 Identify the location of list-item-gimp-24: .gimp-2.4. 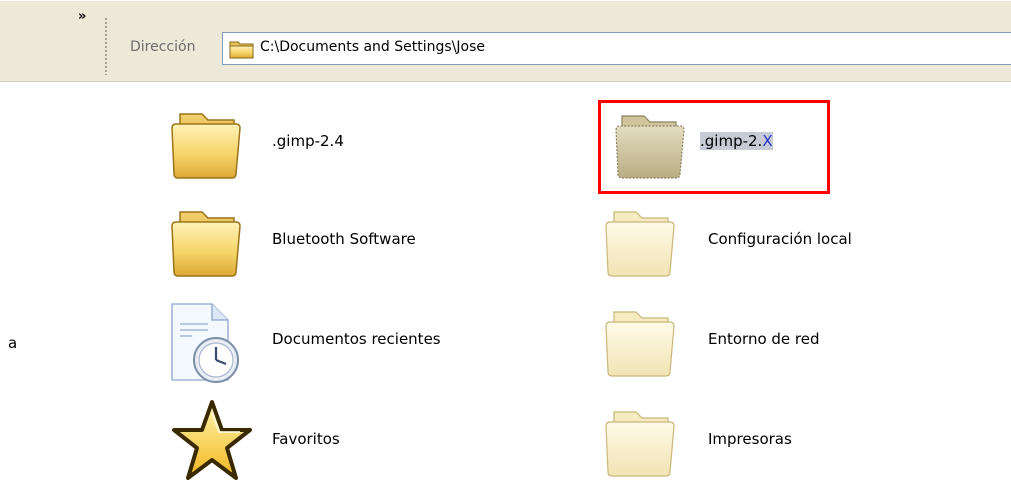
(342, 145).